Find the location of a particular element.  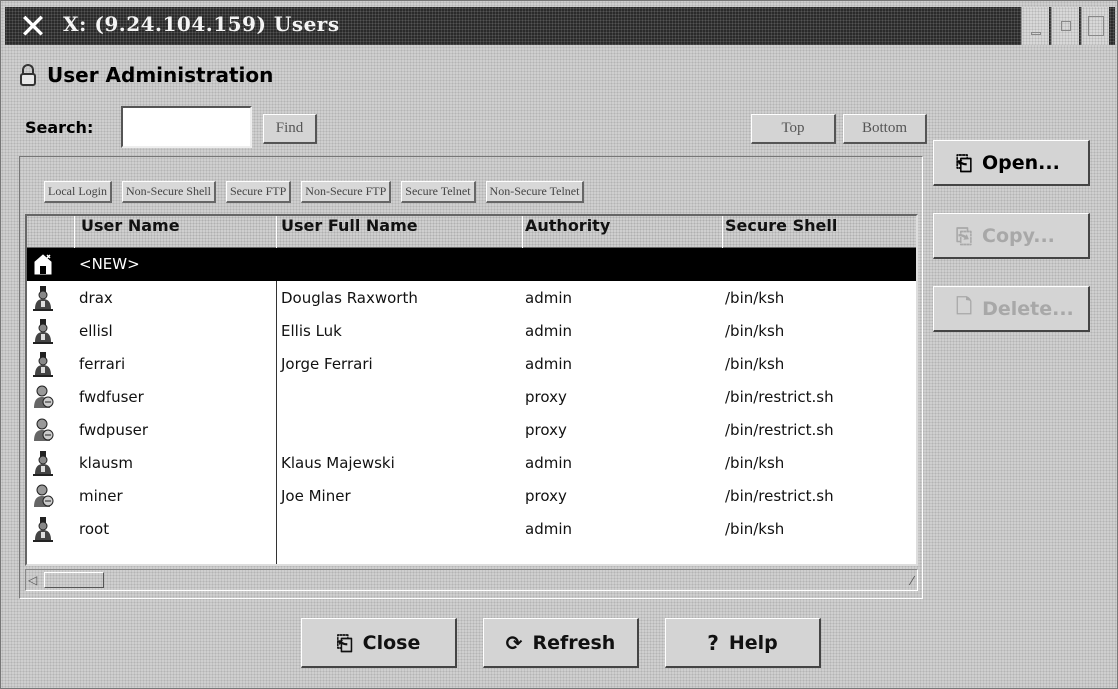

header-authority: Authority is located at coordinates (623, 232).